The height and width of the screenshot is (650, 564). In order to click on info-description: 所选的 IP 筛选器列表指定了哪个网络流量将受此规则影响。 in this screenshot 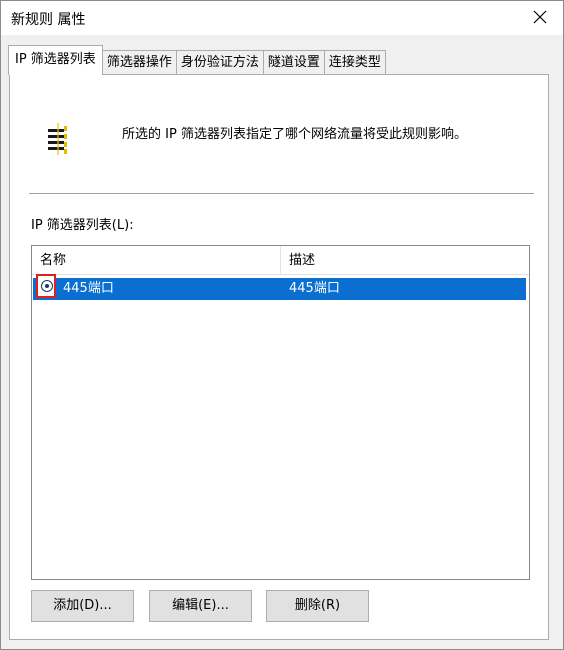, I will do `click(294, 134)`.